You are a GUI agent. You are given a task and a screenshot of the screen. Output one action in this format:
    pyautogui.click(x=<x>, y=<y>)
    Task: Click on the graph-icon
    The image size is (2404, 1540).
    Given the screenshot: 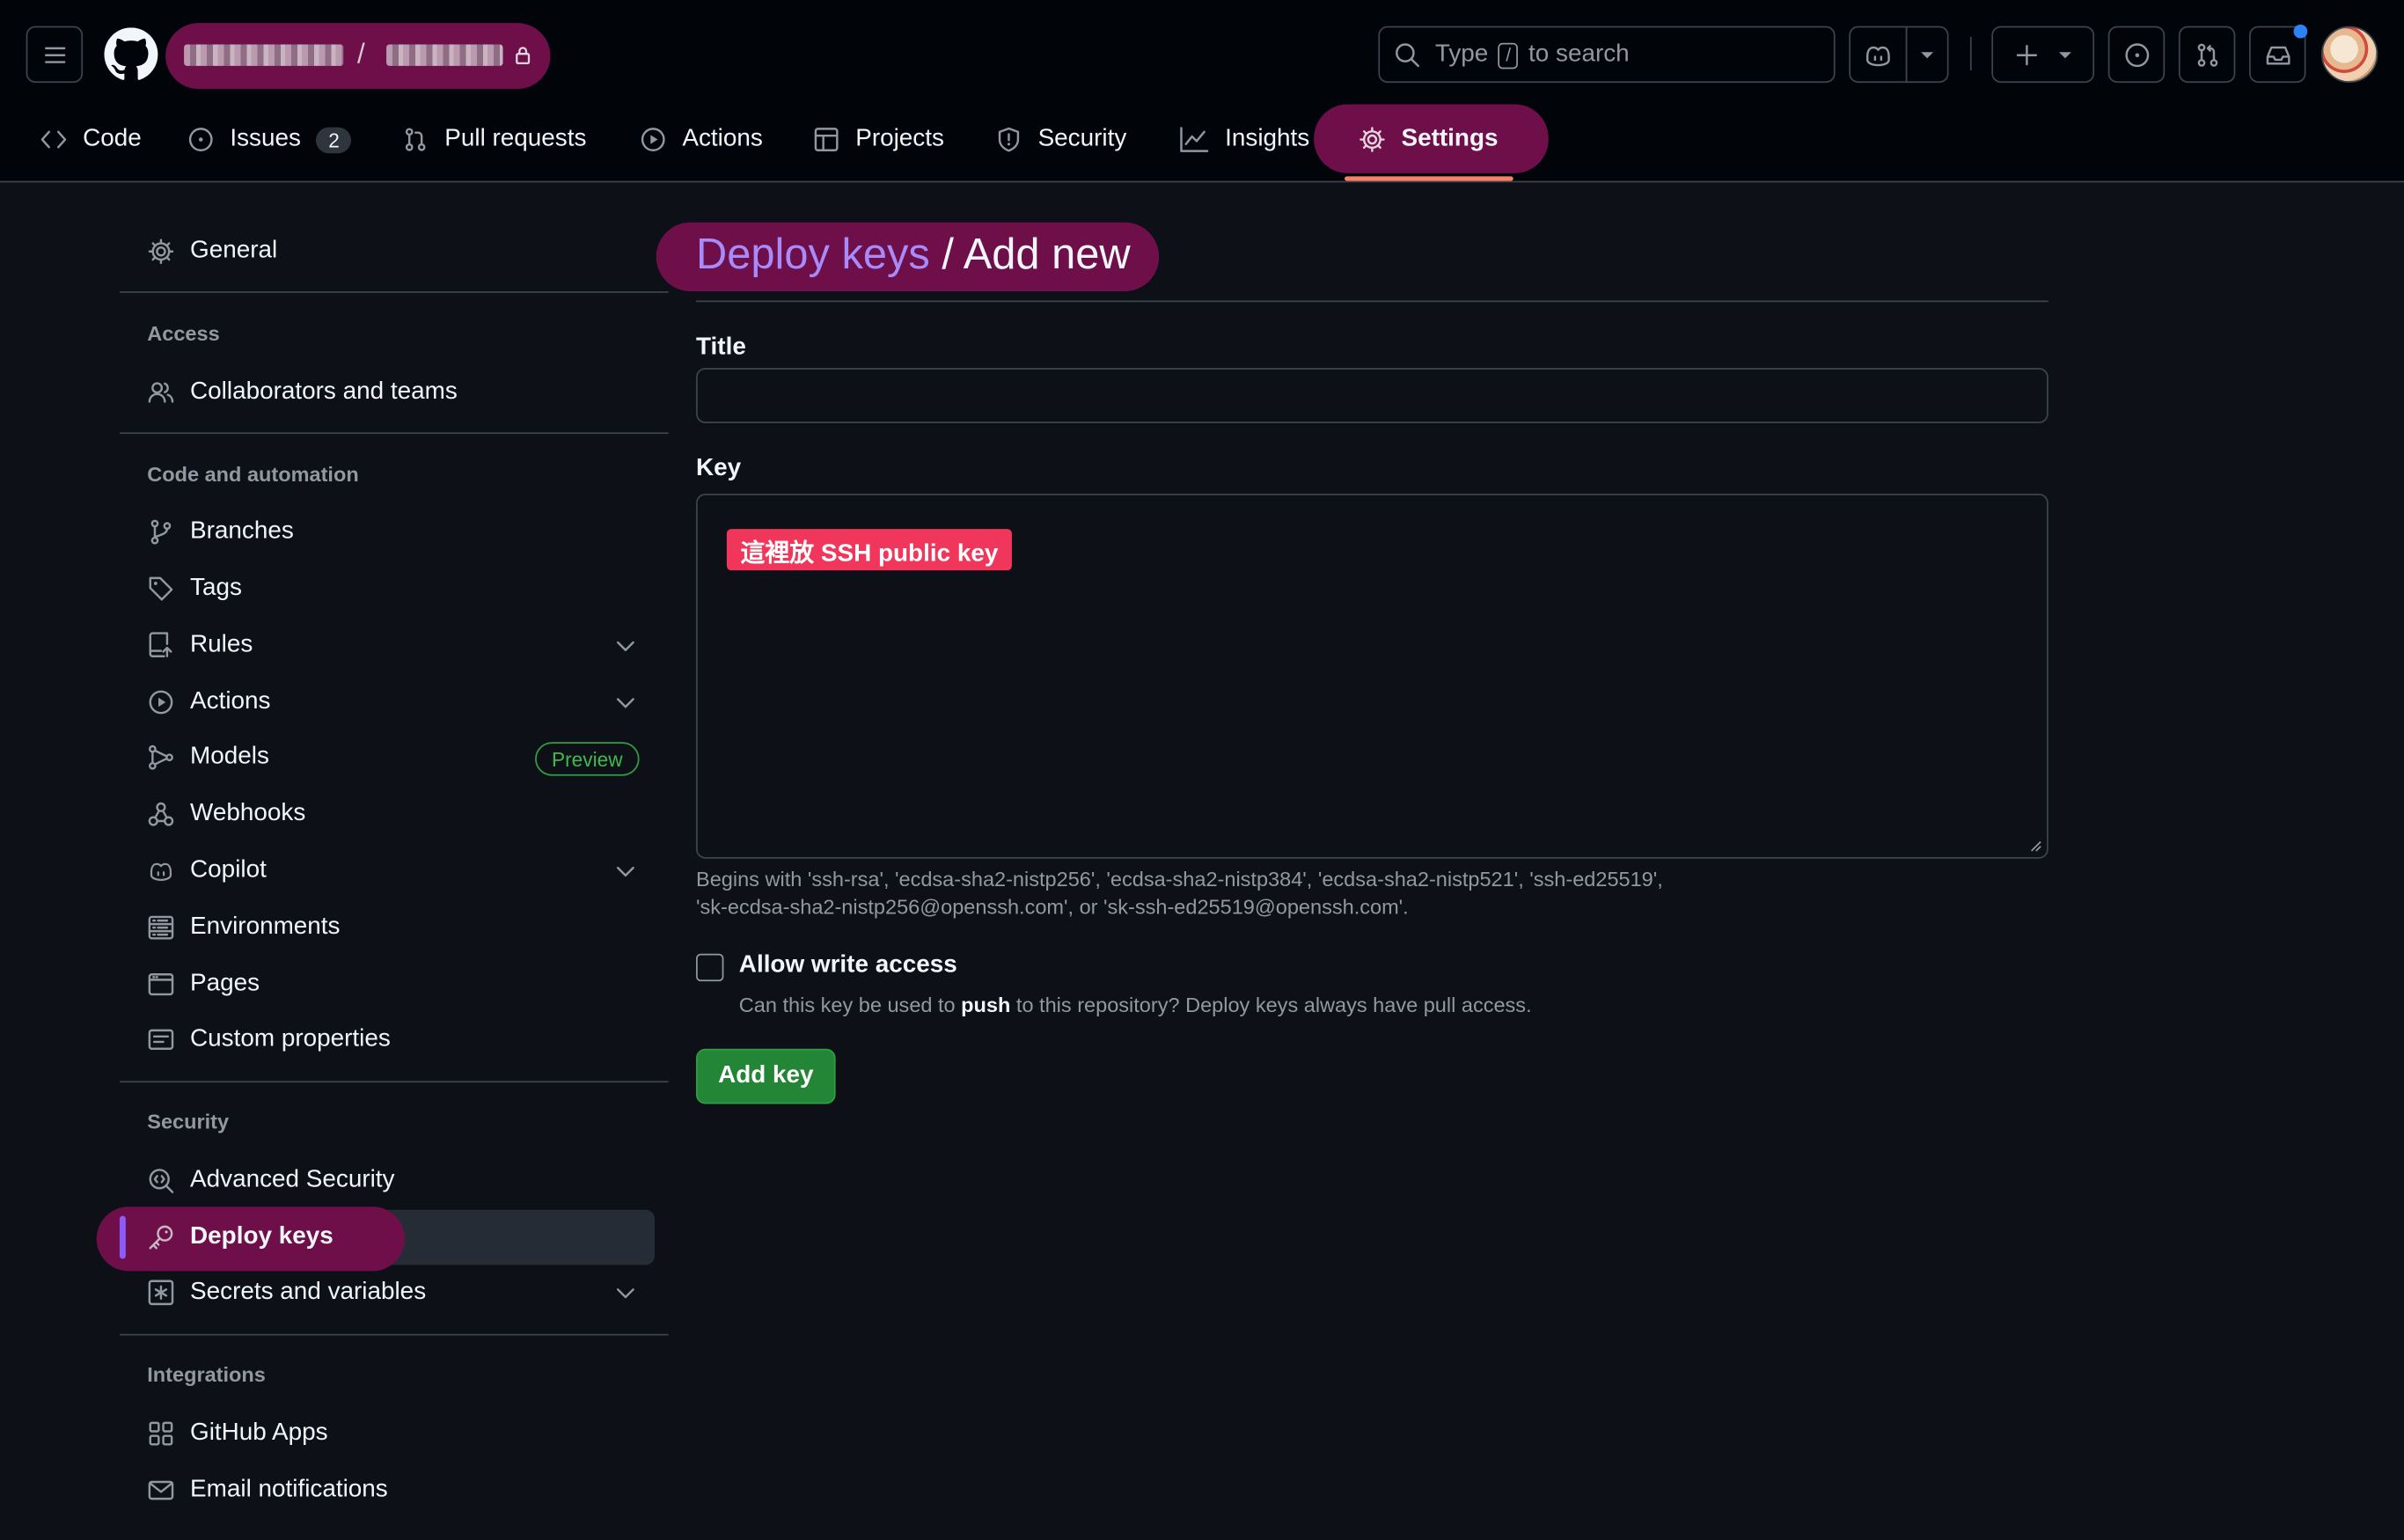 What is the action you would take?
    pyautogui.click(x=1195, y=139)
    